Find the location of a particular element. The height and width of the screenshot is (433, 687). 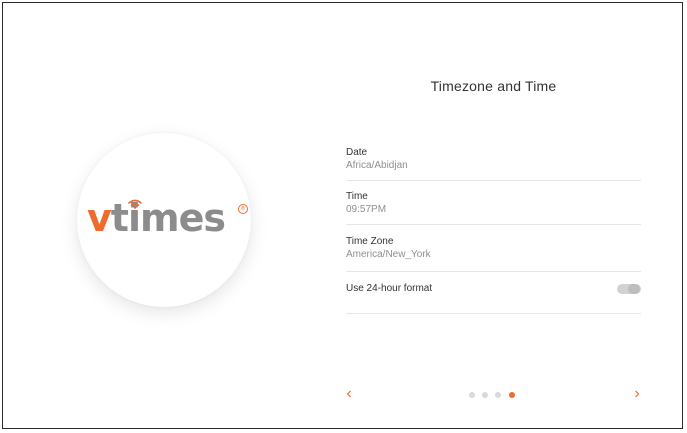

wifi-icon is located at coordinates (135, 204).